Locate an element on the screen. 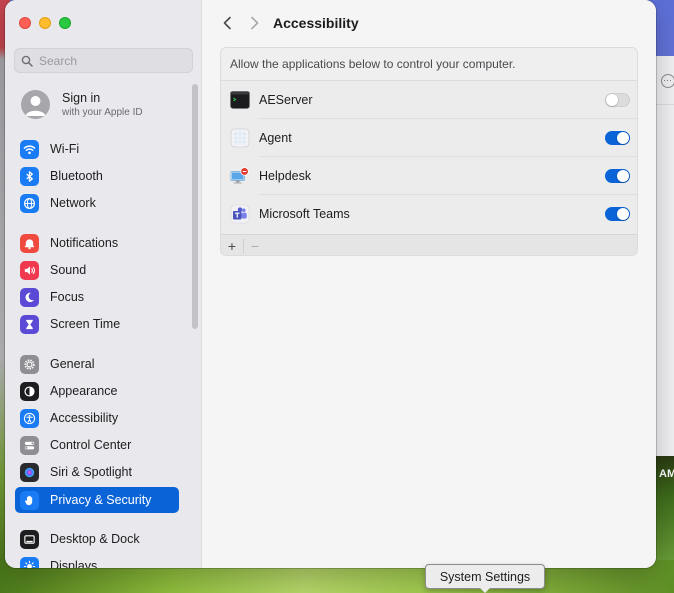 The image size is (674, 593). sidebar-item-siri-spotlight: Siri & Spotlight is located at coordinates (97, 472).